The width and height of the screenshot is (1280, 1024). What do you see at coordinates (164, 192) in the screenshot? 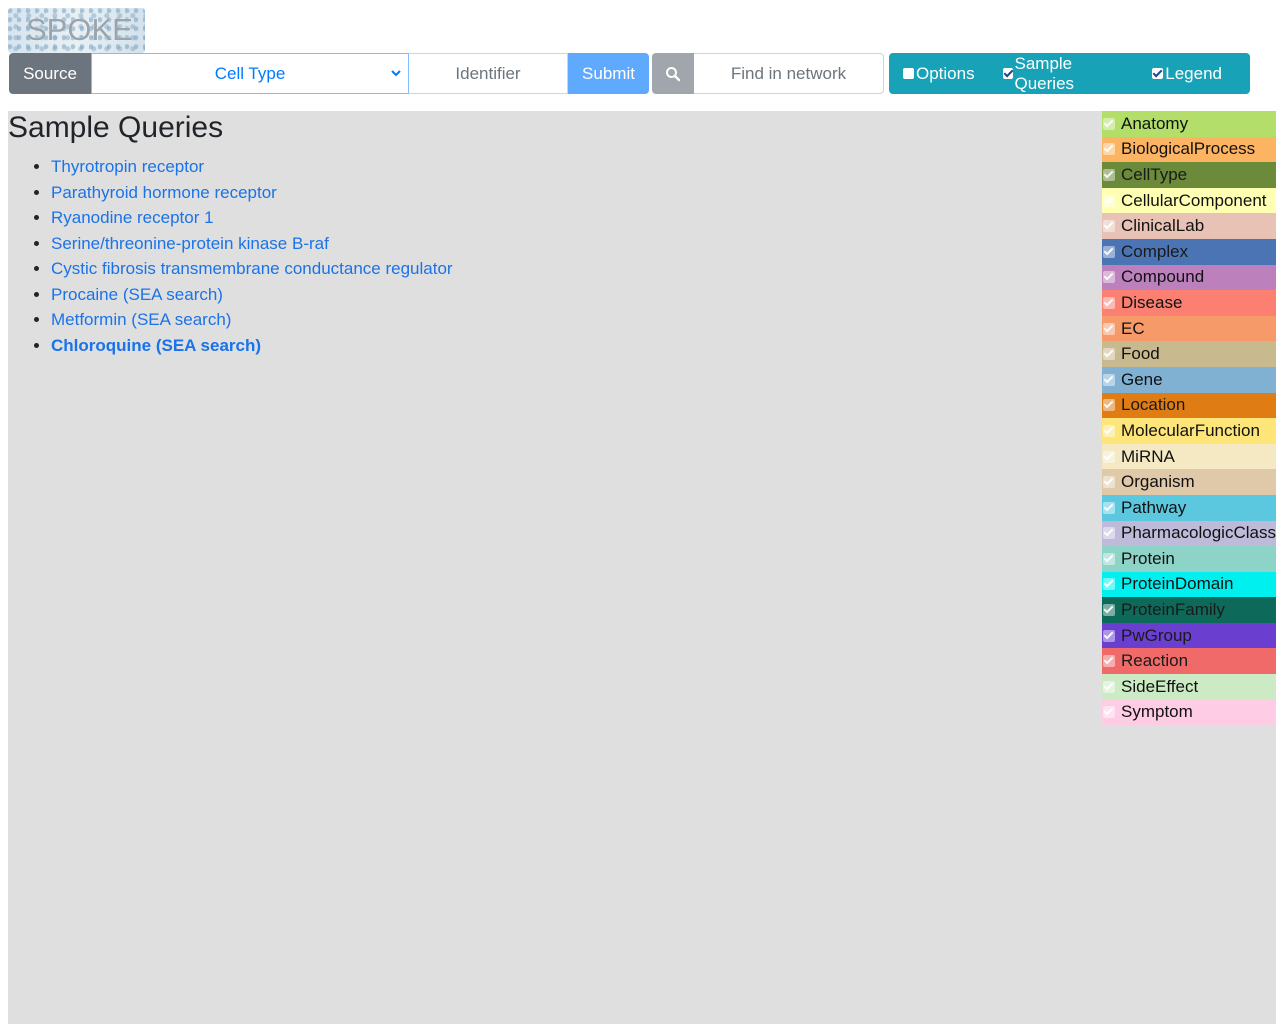
I see `sample-query-link: Parathyroid hormone receptor` at bounding box center [164, 192].